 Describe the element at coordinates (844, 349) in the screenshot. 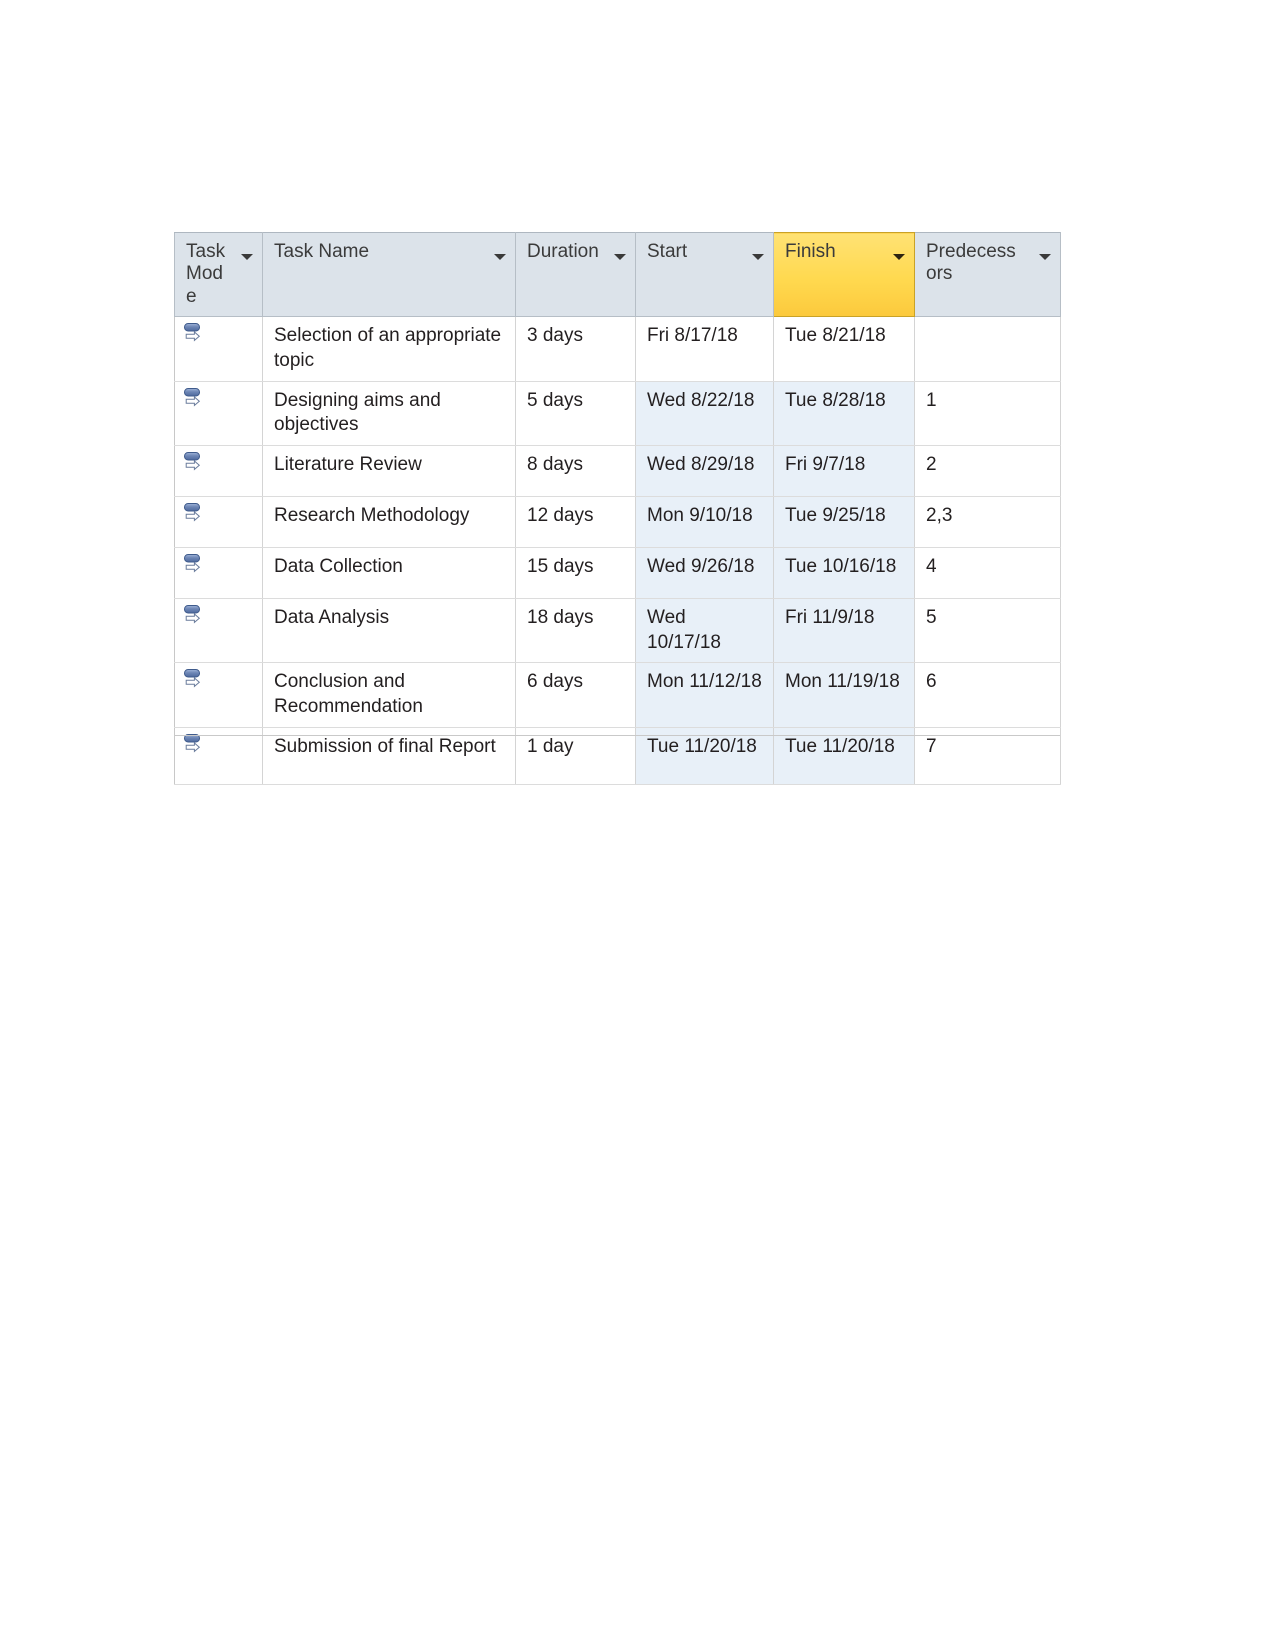

I see `cell-finish: Tue 8/21/18` at that location.